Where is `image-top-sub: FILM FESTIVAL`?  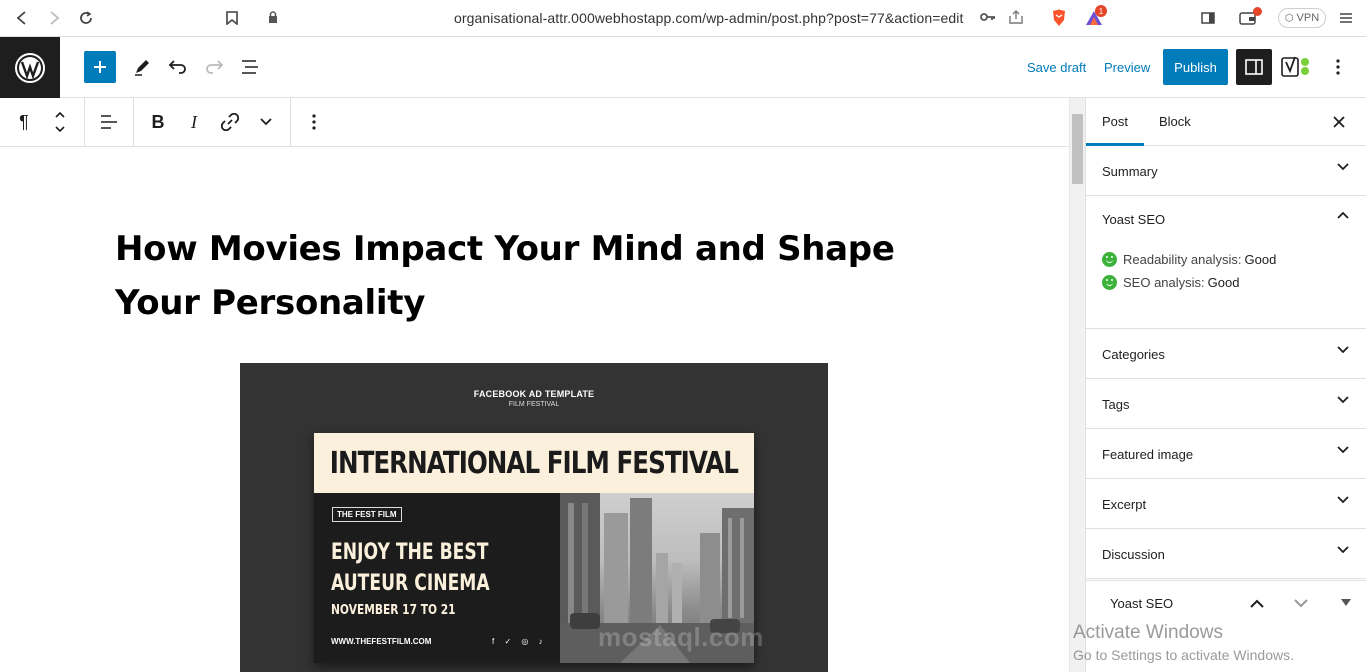
image-top-sub: FILM FESTIVAL is located at coordinates (534, 404).